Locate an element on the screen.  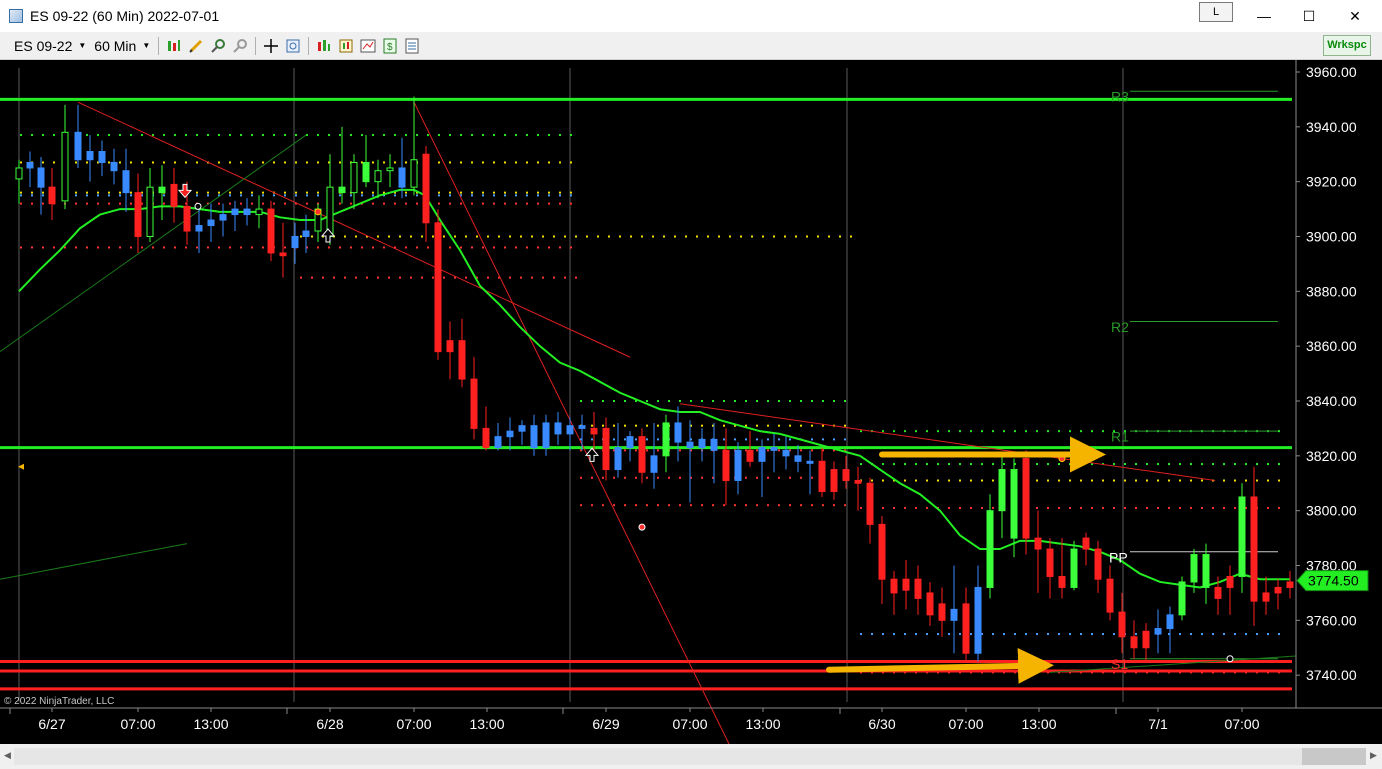
window-title: ES 09-22 (60 Min) 2022-07-01 is located at coordinates (125, 16).